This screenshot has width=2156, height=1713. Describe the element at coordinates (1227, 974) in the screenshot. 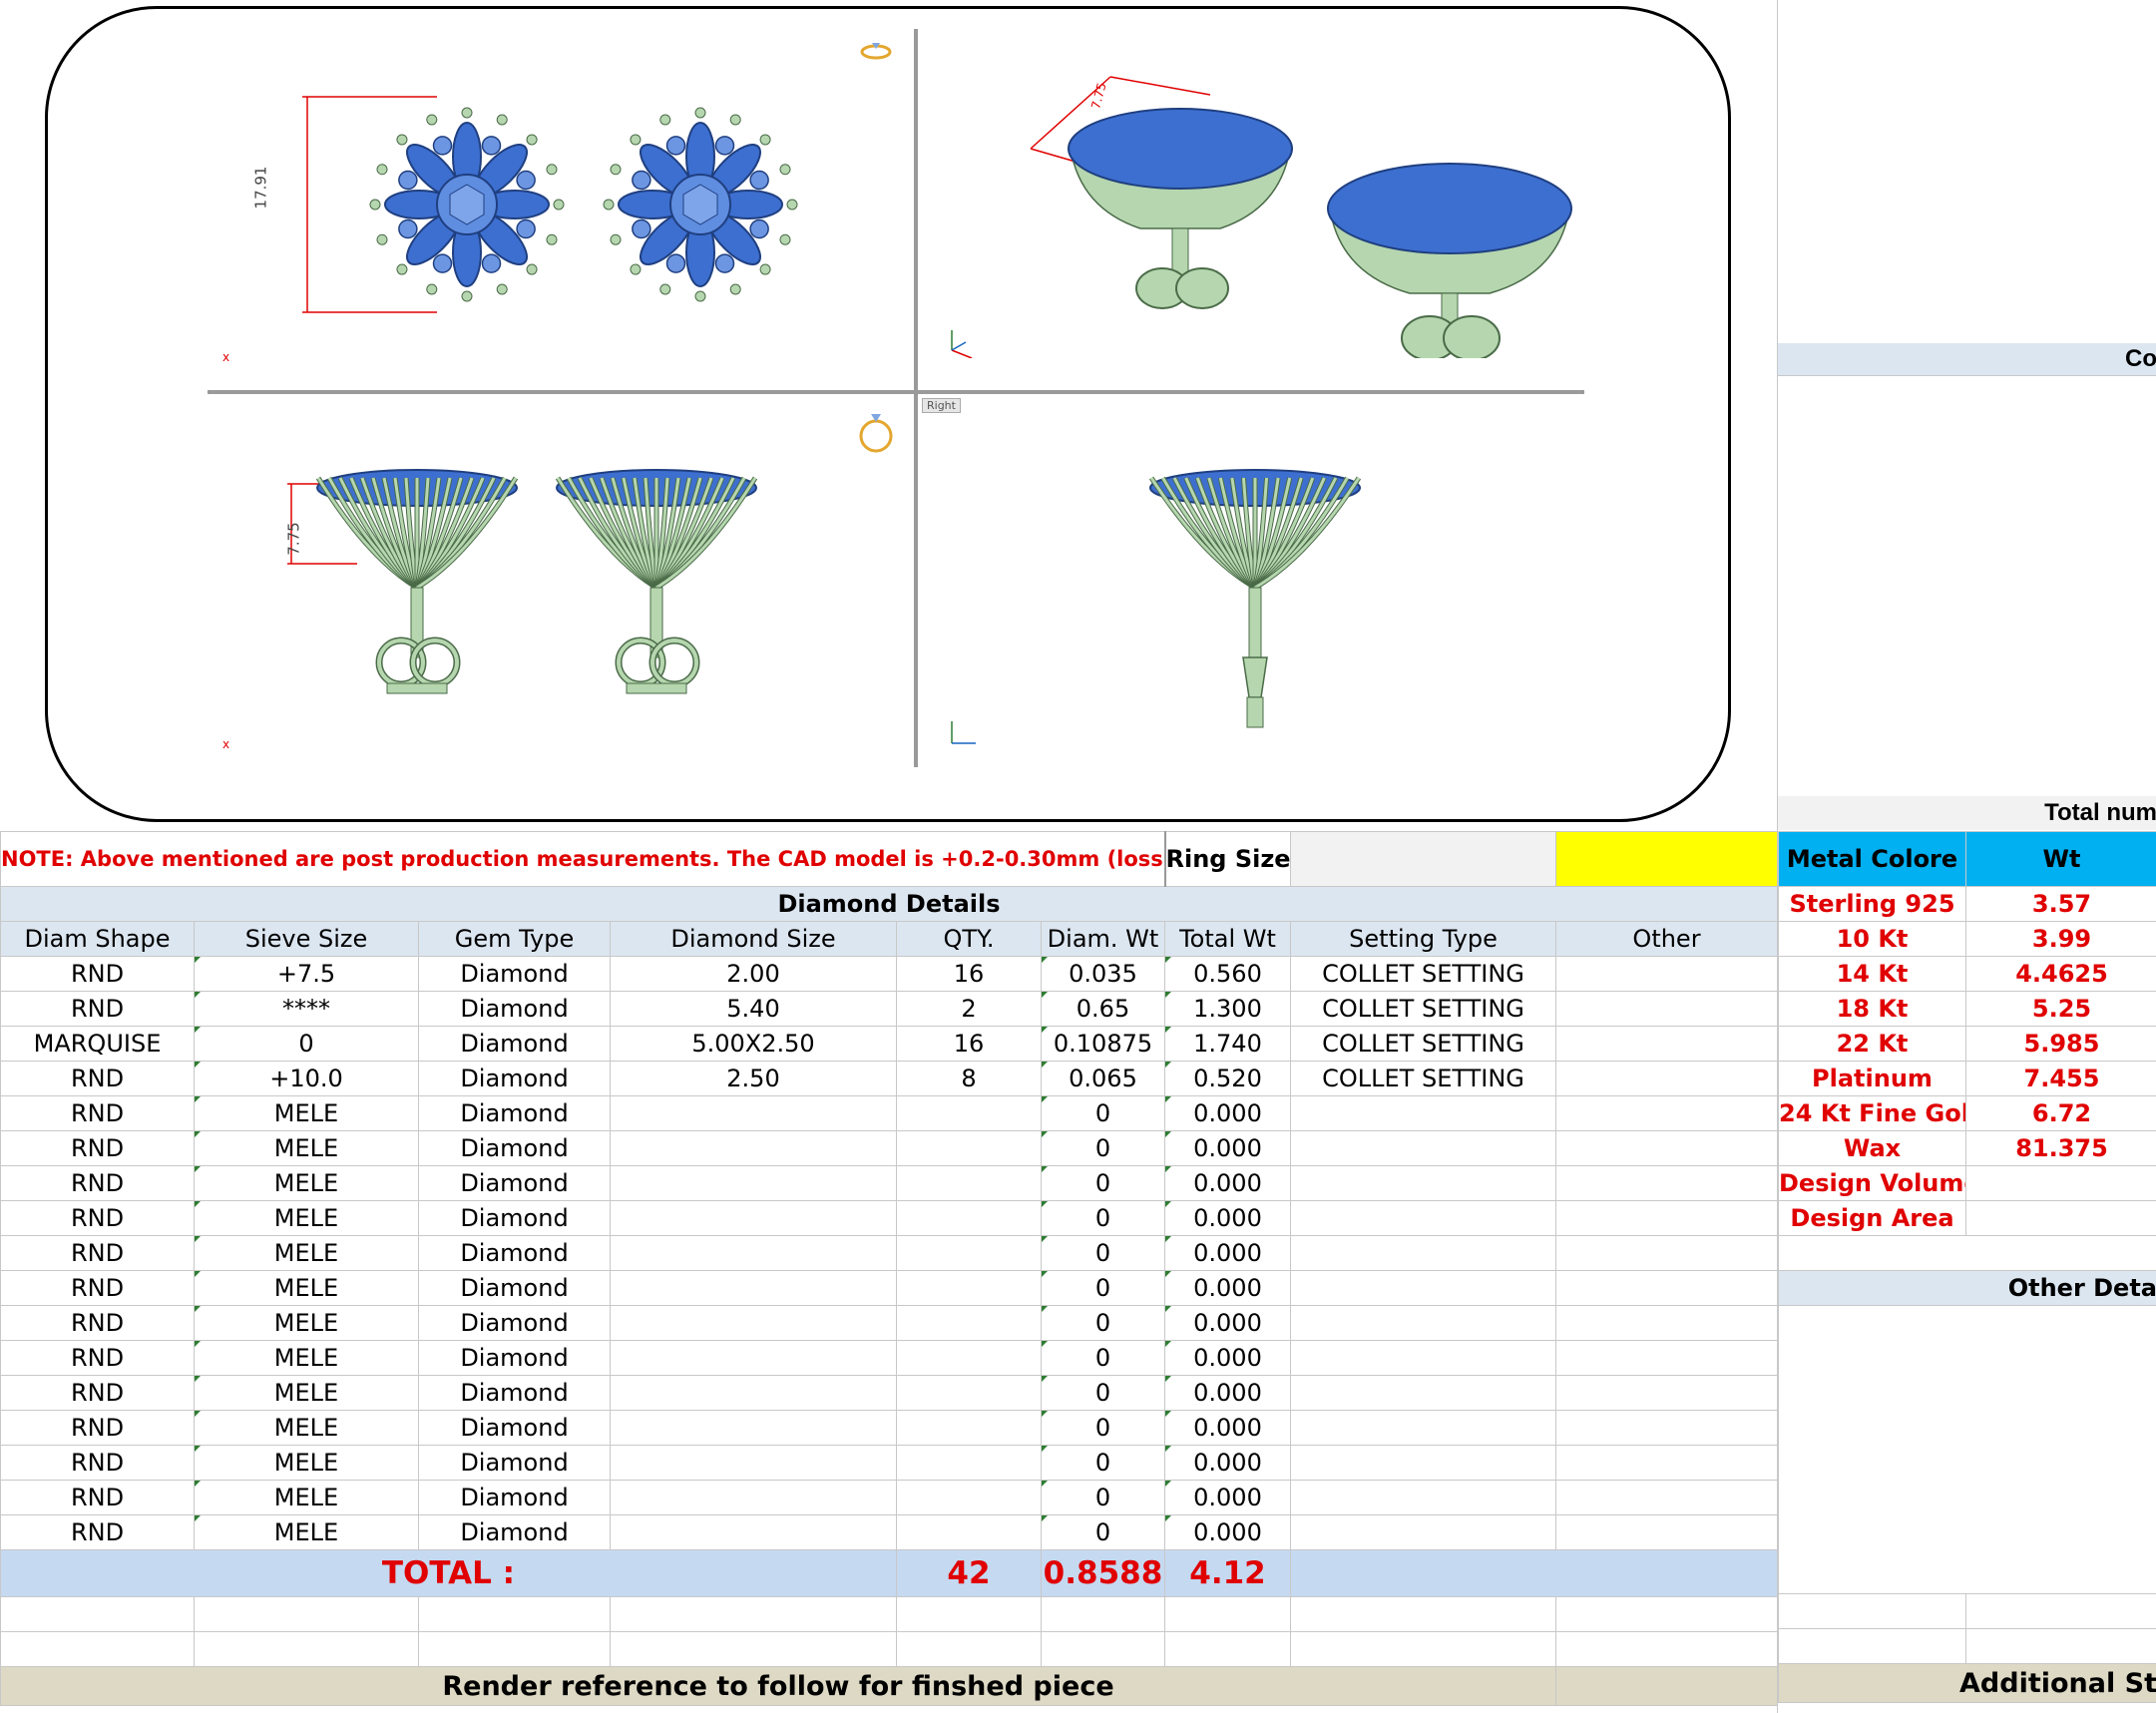

I see `table-cell: 0.560` at that location.